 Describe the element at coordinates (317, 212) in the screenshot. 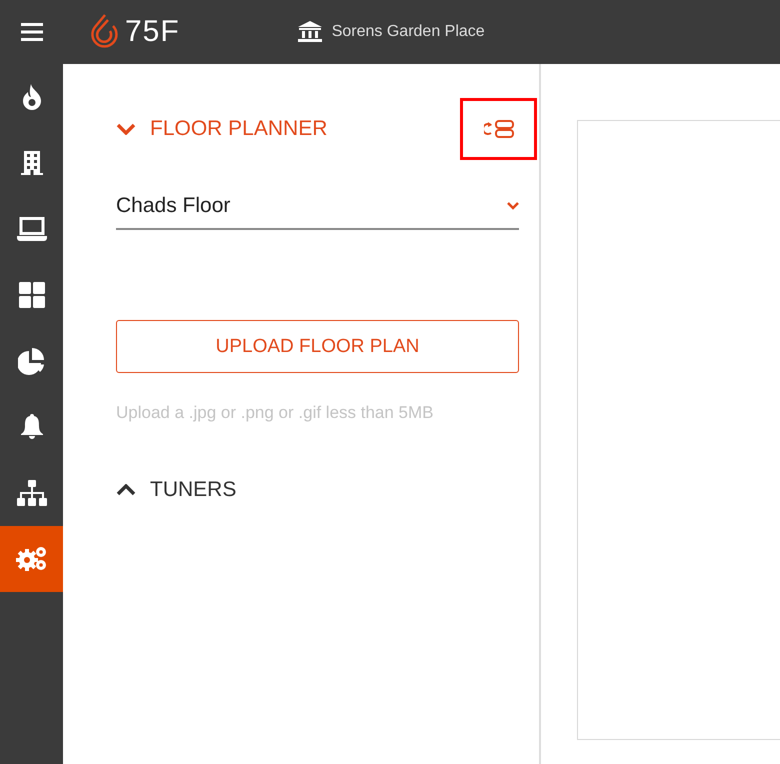

I see `floor-select: Chads Floor` at that location.